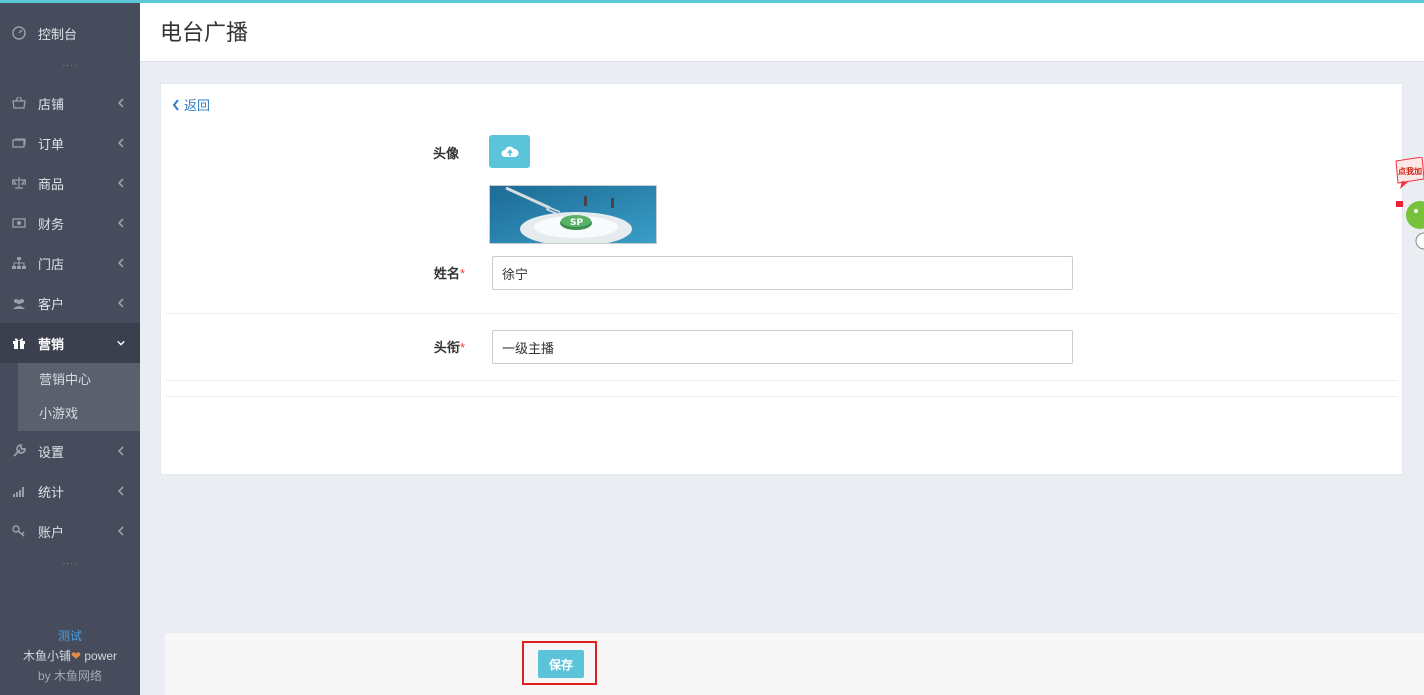 The width and height of the screenshot is (1424, 695). I want to click on name-label-text: 姓名, so click(446, 273).